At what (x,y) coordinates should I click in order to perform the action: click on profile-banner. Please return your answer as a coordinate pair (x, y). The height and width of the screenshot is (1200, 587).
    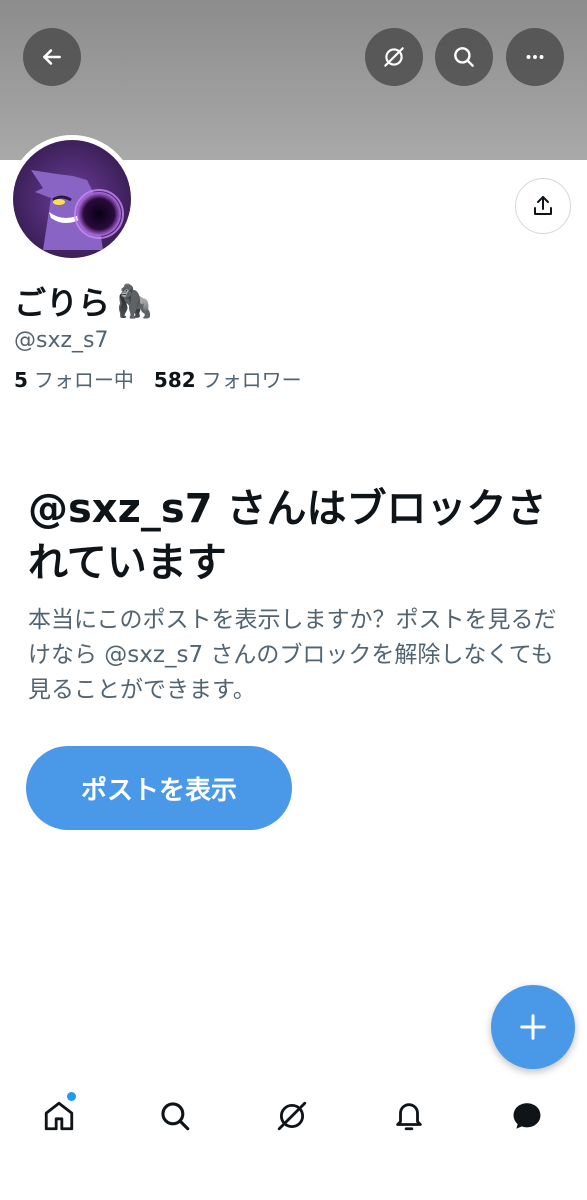
    Looking at the image, I should click on (293, 80).